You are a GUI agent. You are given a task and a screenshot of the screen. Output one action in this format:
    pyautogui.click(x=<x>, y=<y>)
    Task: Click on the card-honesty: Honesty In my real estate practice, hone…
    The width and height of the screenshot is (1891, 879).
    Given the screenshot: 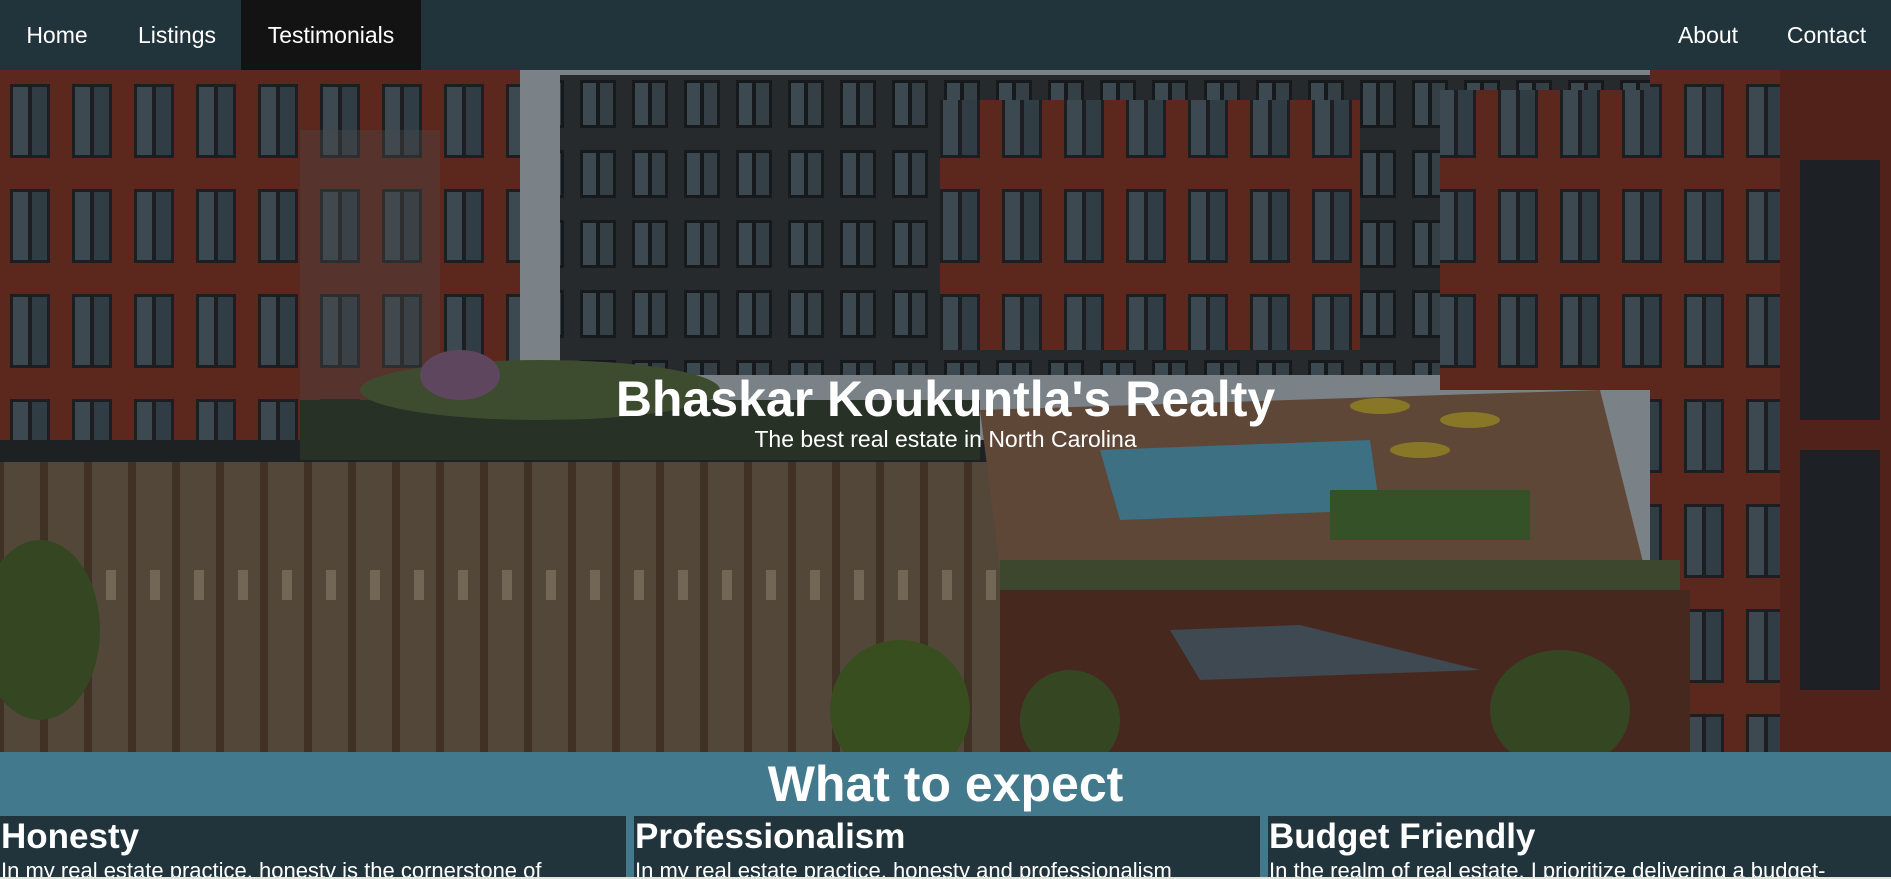 What is the action you would take?
    pyautogui.click(x=313, y=847)
    